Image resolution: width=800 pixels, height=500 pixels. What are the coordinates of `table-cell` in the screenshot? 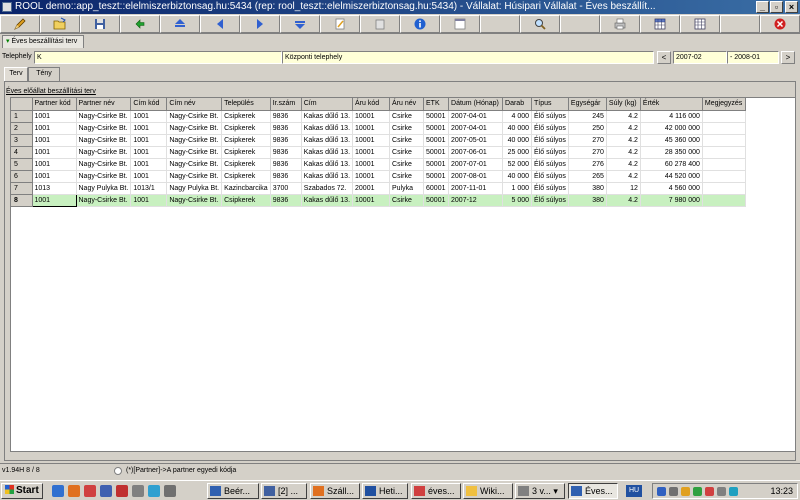 It's located at (724, 200).